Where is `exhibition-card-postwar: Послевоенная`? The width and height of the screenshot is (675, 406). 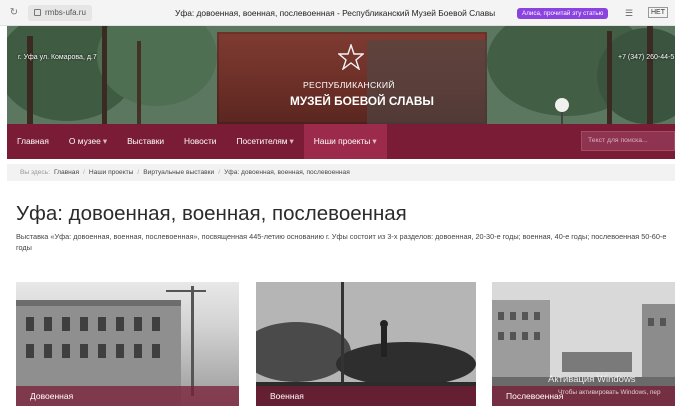
exhibition-card-postwar: Послевоенная is located at coordinates (583, 344).